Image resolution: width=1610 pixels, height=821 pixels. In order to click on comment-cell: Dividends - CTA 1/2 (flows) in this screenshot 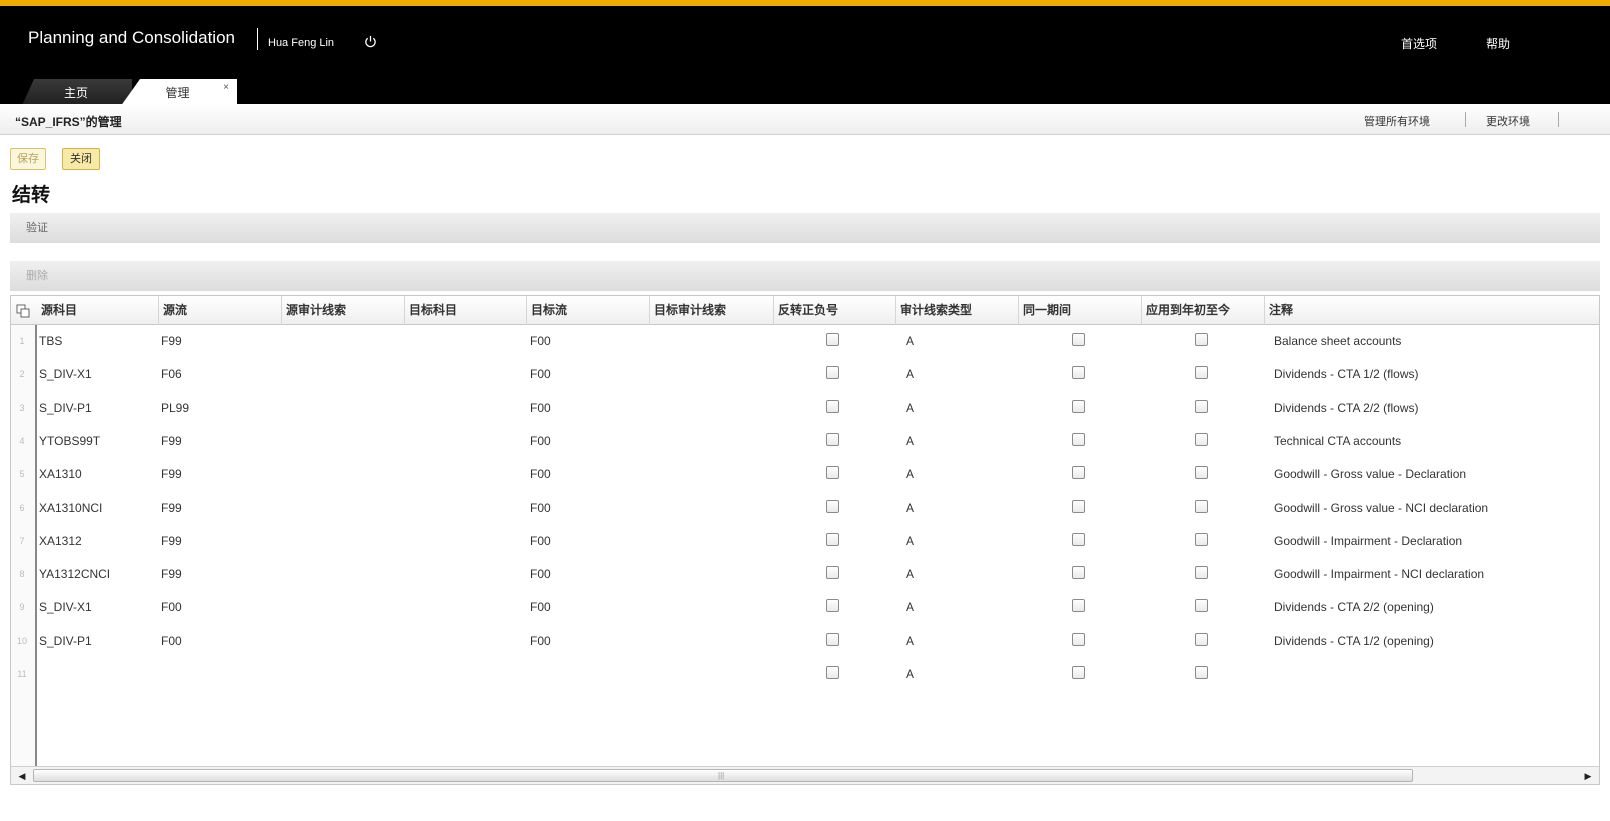, I will do `click(1346, 374)`.